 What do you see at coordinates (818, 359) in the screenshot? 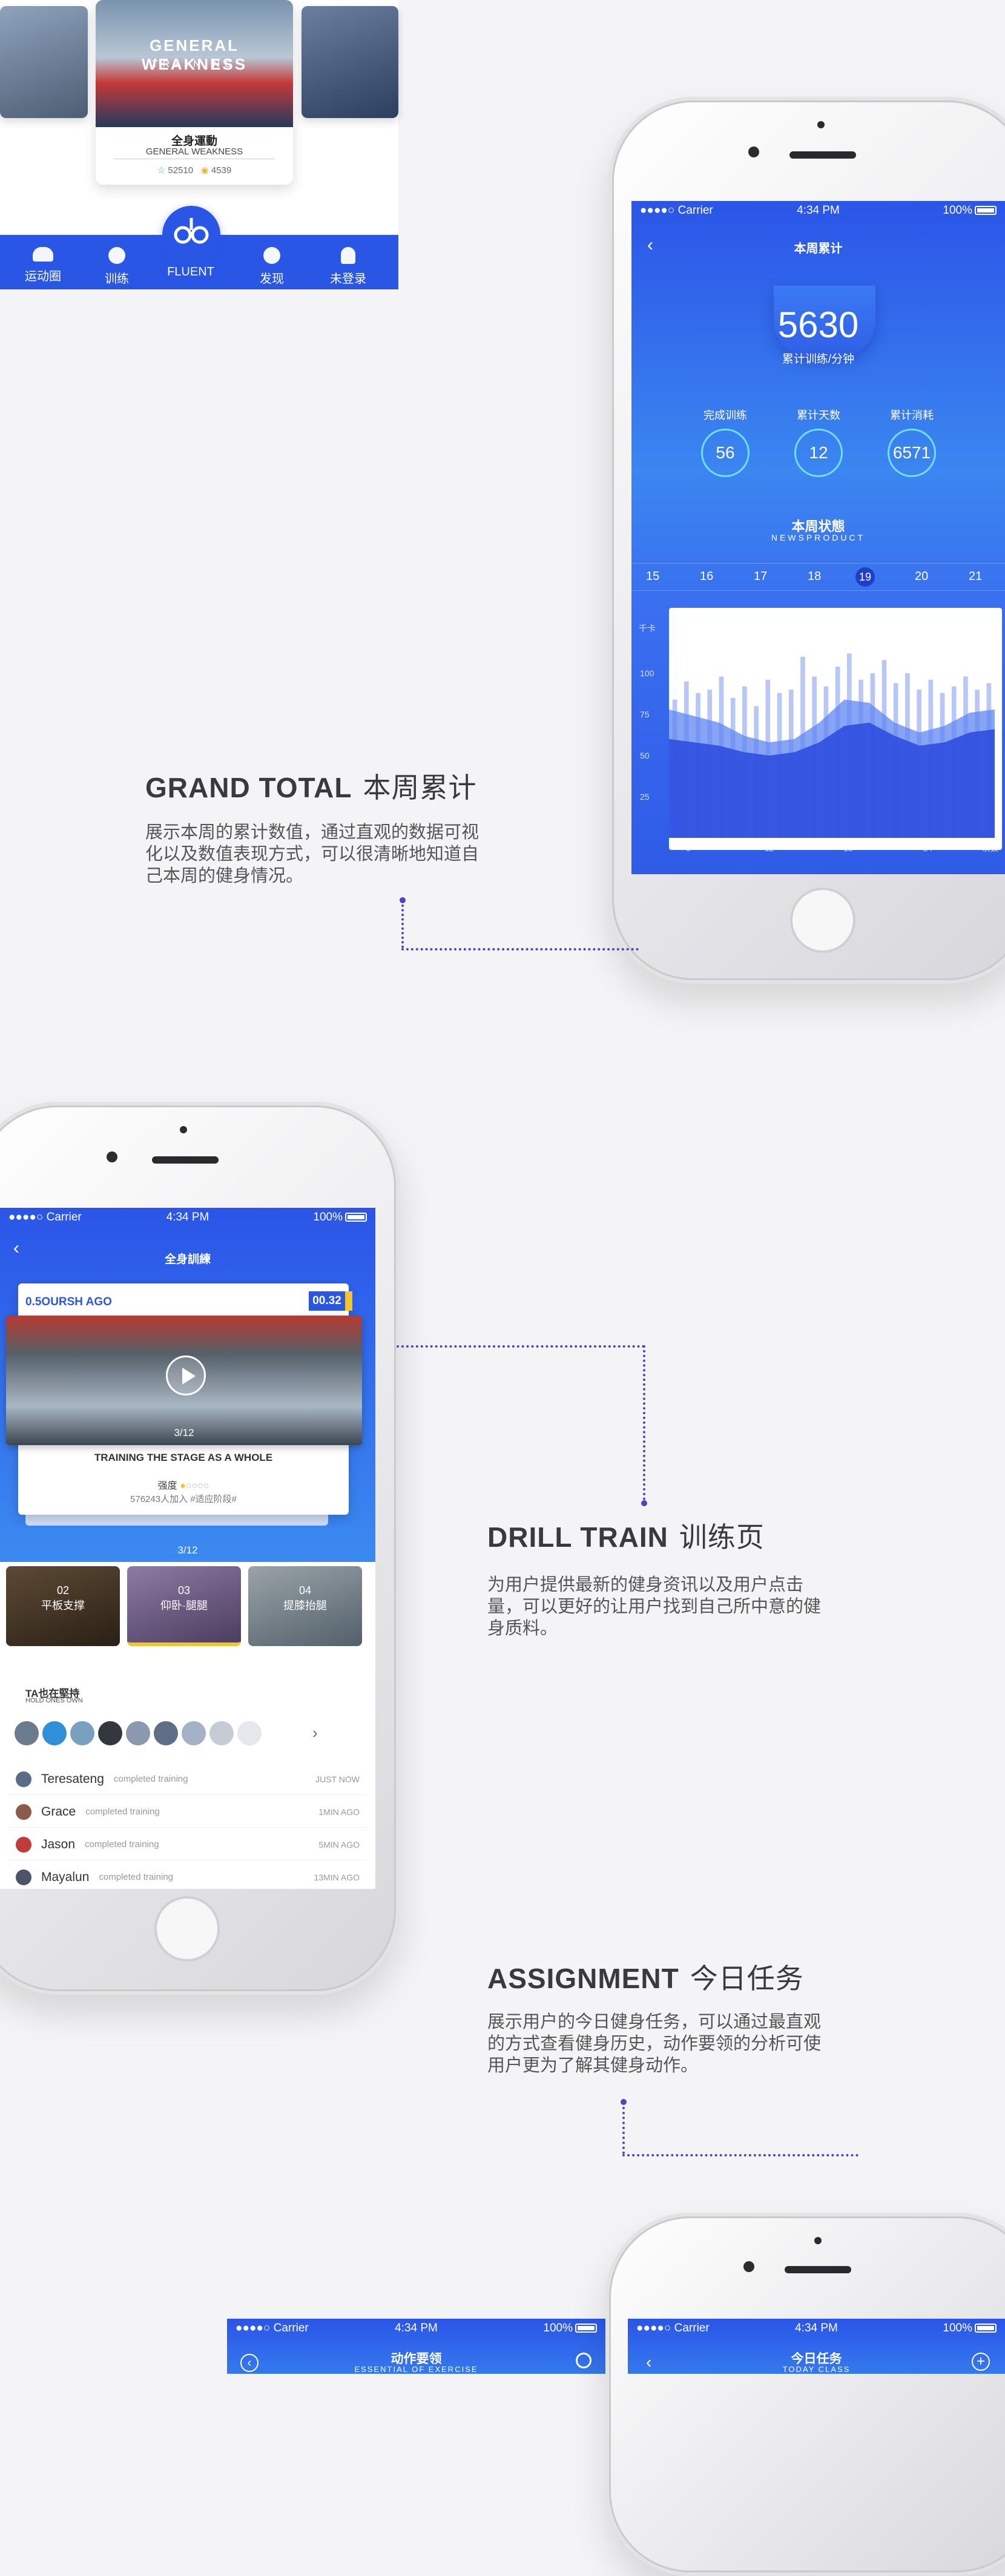
I see `total-label: 累计训练/分钟` at bounding box center [818, 359].